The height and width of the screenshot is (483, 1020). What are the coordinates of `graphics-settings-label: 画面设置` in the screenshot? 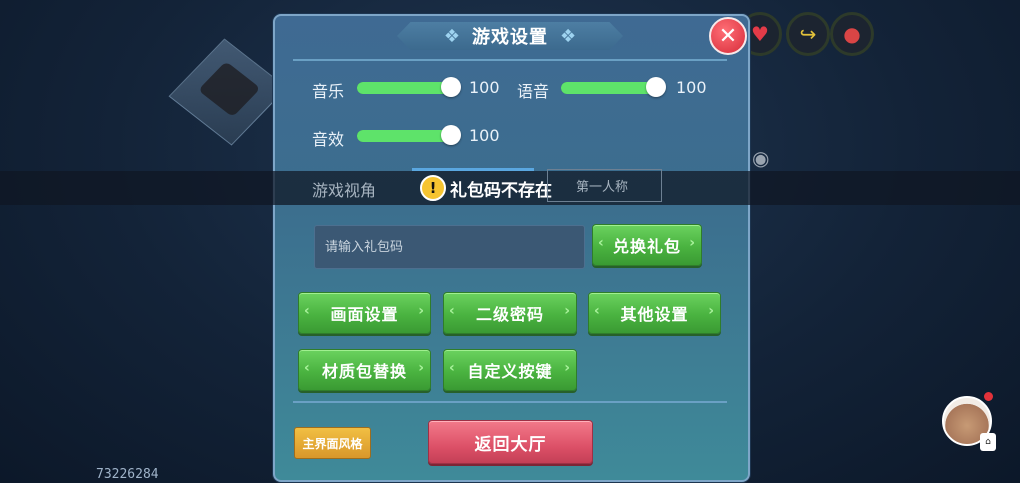 It's located at (364, 314).